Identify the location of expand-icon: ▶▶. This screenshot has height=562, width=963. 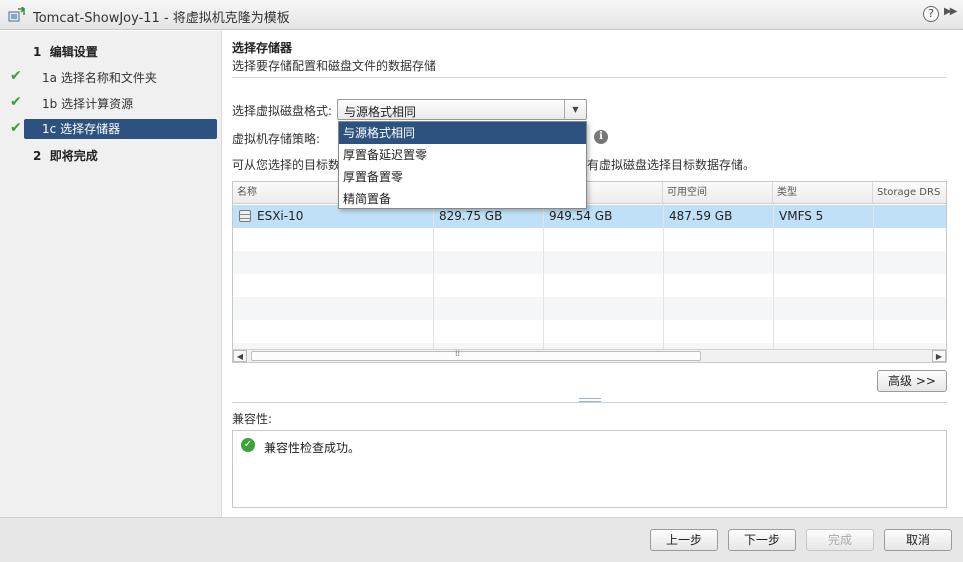
(950, 11).